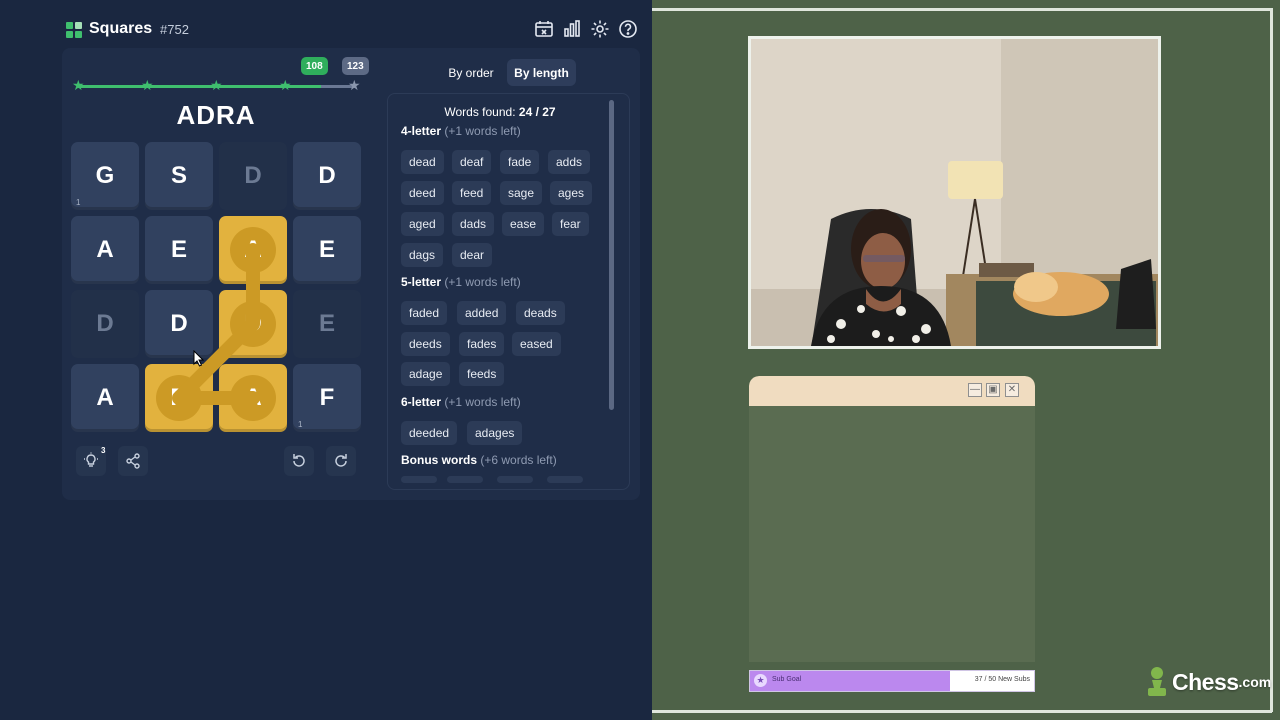  What do you see at coordinates (472, 255) in the screenshot?
I see `found-word-chip: dear` at bounding box center [472, 255].